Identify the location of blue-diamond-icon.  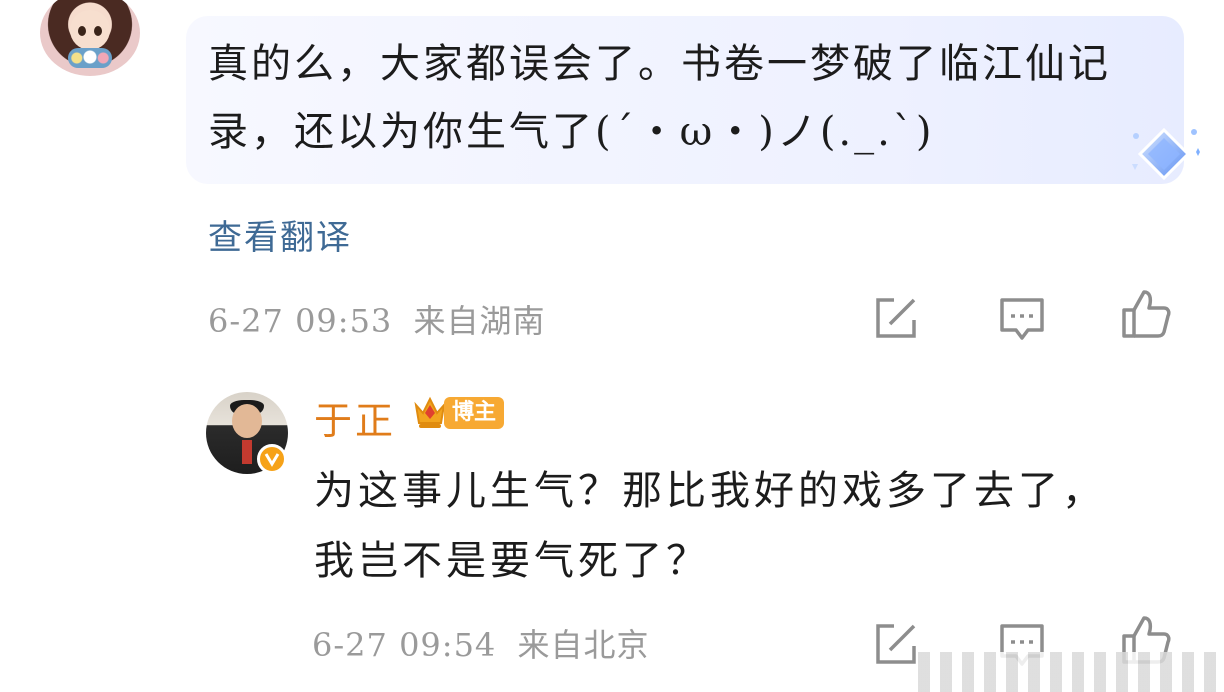
(1166, 154).